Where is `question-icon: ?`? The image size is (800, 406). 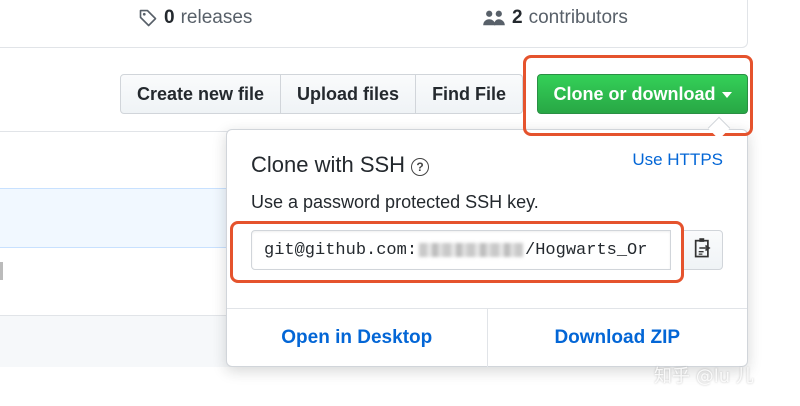 question-icon: ? is located at coordinates (420, 166).